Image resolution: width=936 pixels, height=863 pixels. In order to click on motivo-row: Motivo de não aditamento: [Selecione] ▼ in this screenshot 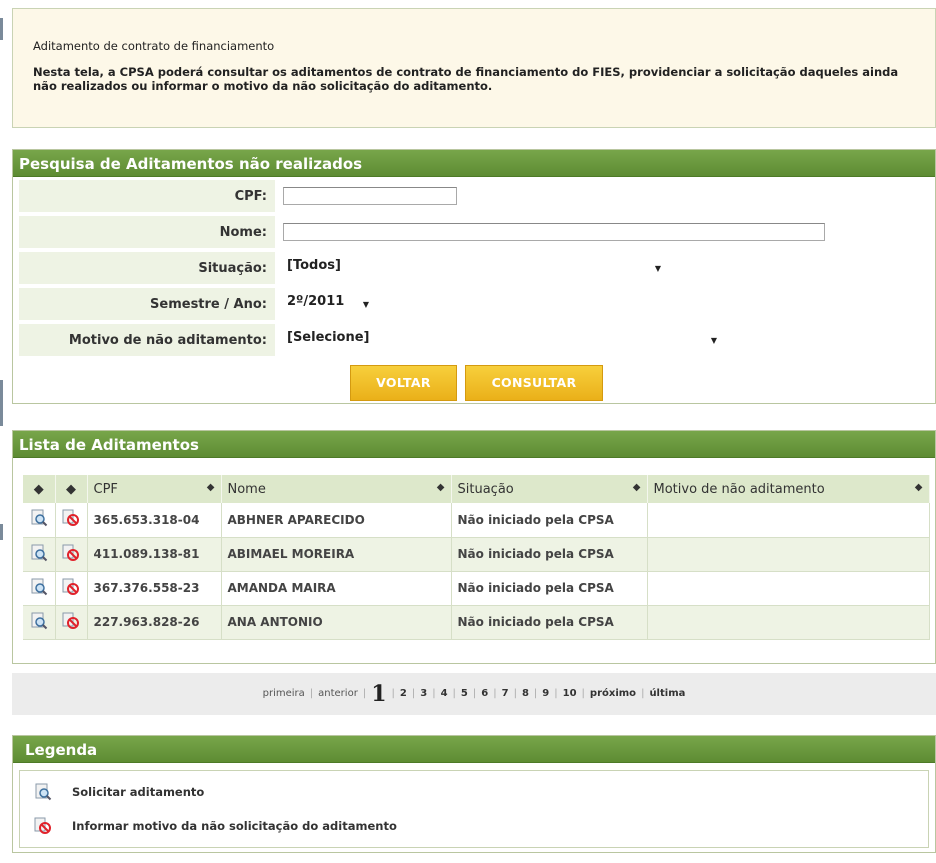, I will do `click(475, 340)`.